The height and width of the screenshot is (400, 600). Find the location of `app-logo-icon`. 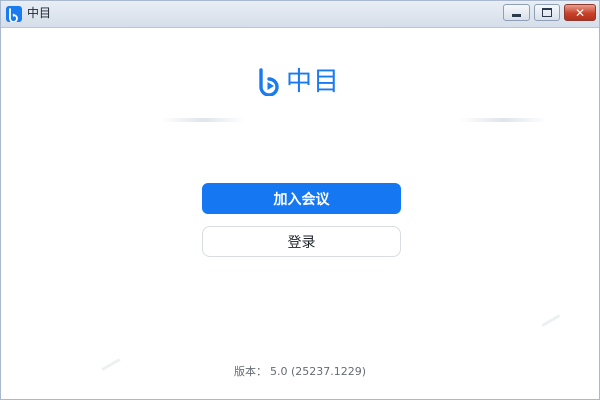

app-logo-icon is located at coordinates (14, 14).